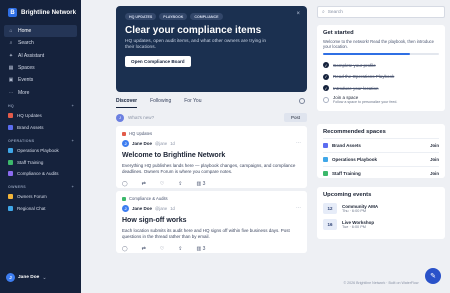  What do you see at coordinates (40, 92) in the screenshot?
I see `nav-item-more: ⋯ More` at bounding box center [40, 92].